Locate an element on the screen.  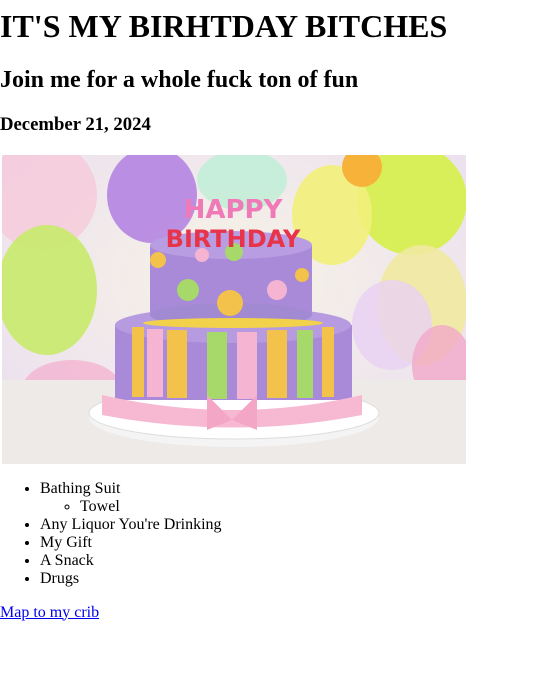
map-paragraph: Map to my crib is located at coordinates (268, 613).